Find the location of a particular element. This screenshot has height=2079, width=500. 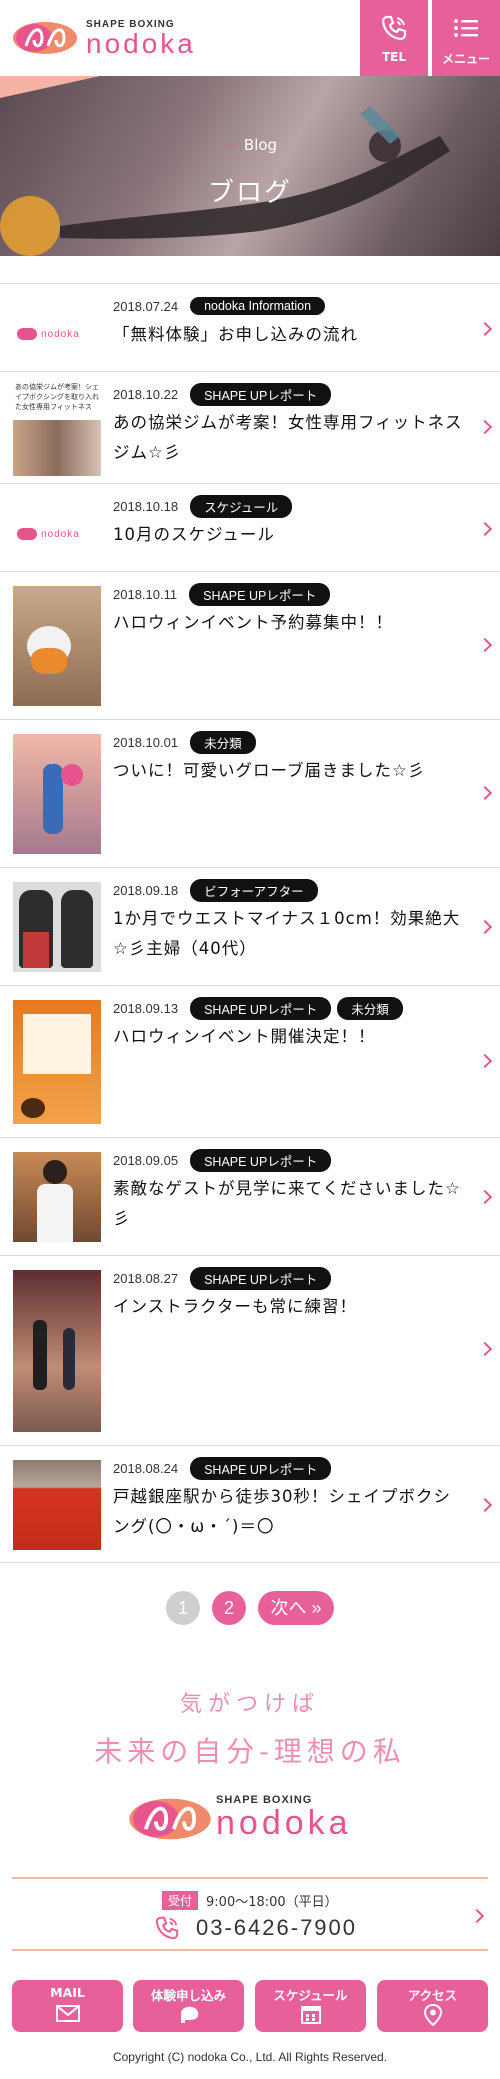

post-title: 1か月でウエストマイナス１0cm！効果絶大☆彡主婦（40代） is located at coordinates (290, 934).